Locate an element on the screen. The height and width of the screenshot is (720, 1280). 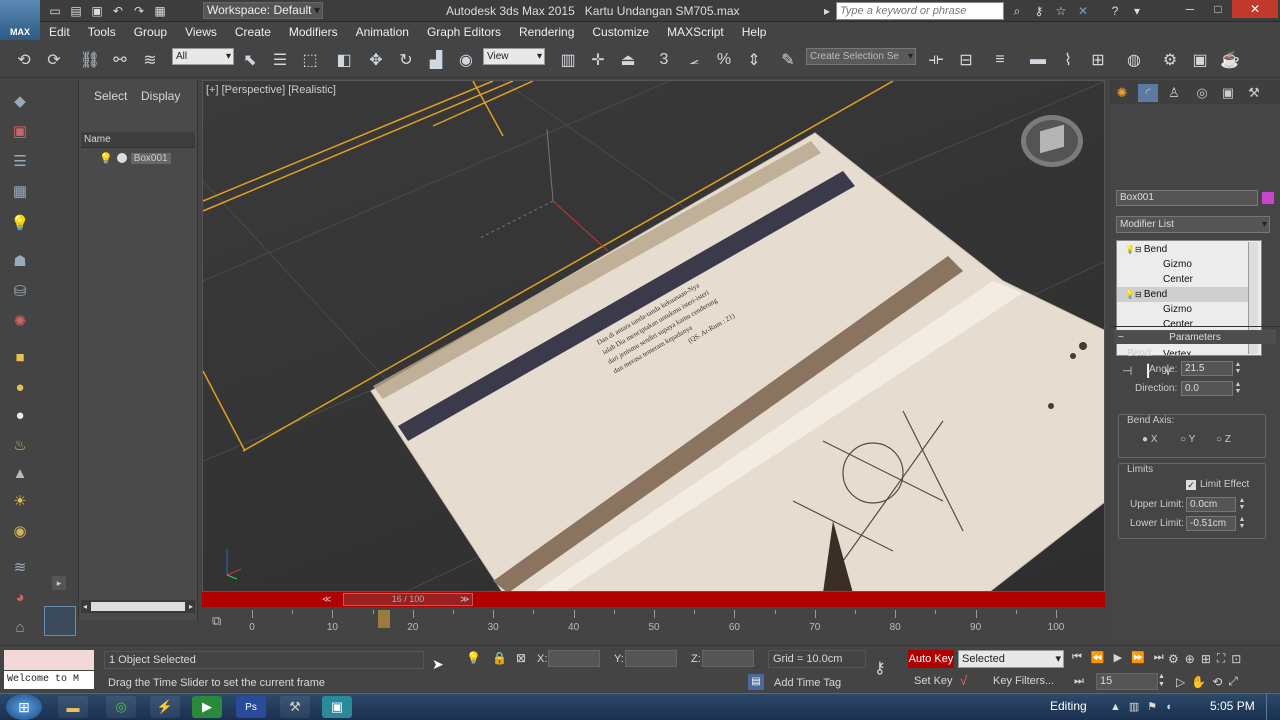
field-of-view-icon: ▷ is located at coordinates (1180, 682).